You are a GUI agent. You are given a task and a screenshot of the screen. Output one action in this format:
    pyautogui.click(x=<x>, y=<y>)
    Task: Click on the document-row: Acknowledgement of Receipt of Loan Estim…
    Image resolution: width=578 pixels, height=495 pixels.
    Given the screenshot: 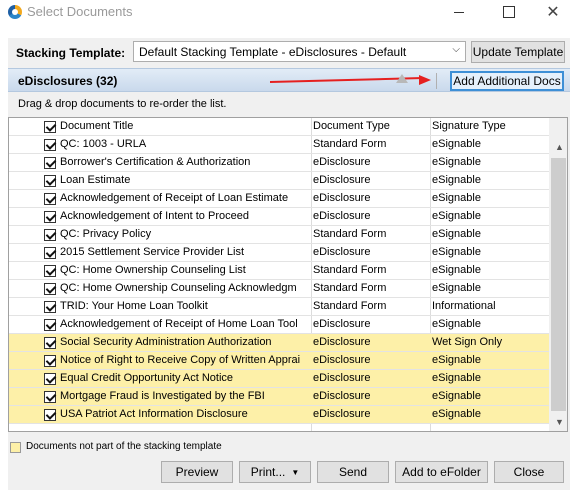 What is the action you would take?
    pyautogui.click(x=279, y=199)
    